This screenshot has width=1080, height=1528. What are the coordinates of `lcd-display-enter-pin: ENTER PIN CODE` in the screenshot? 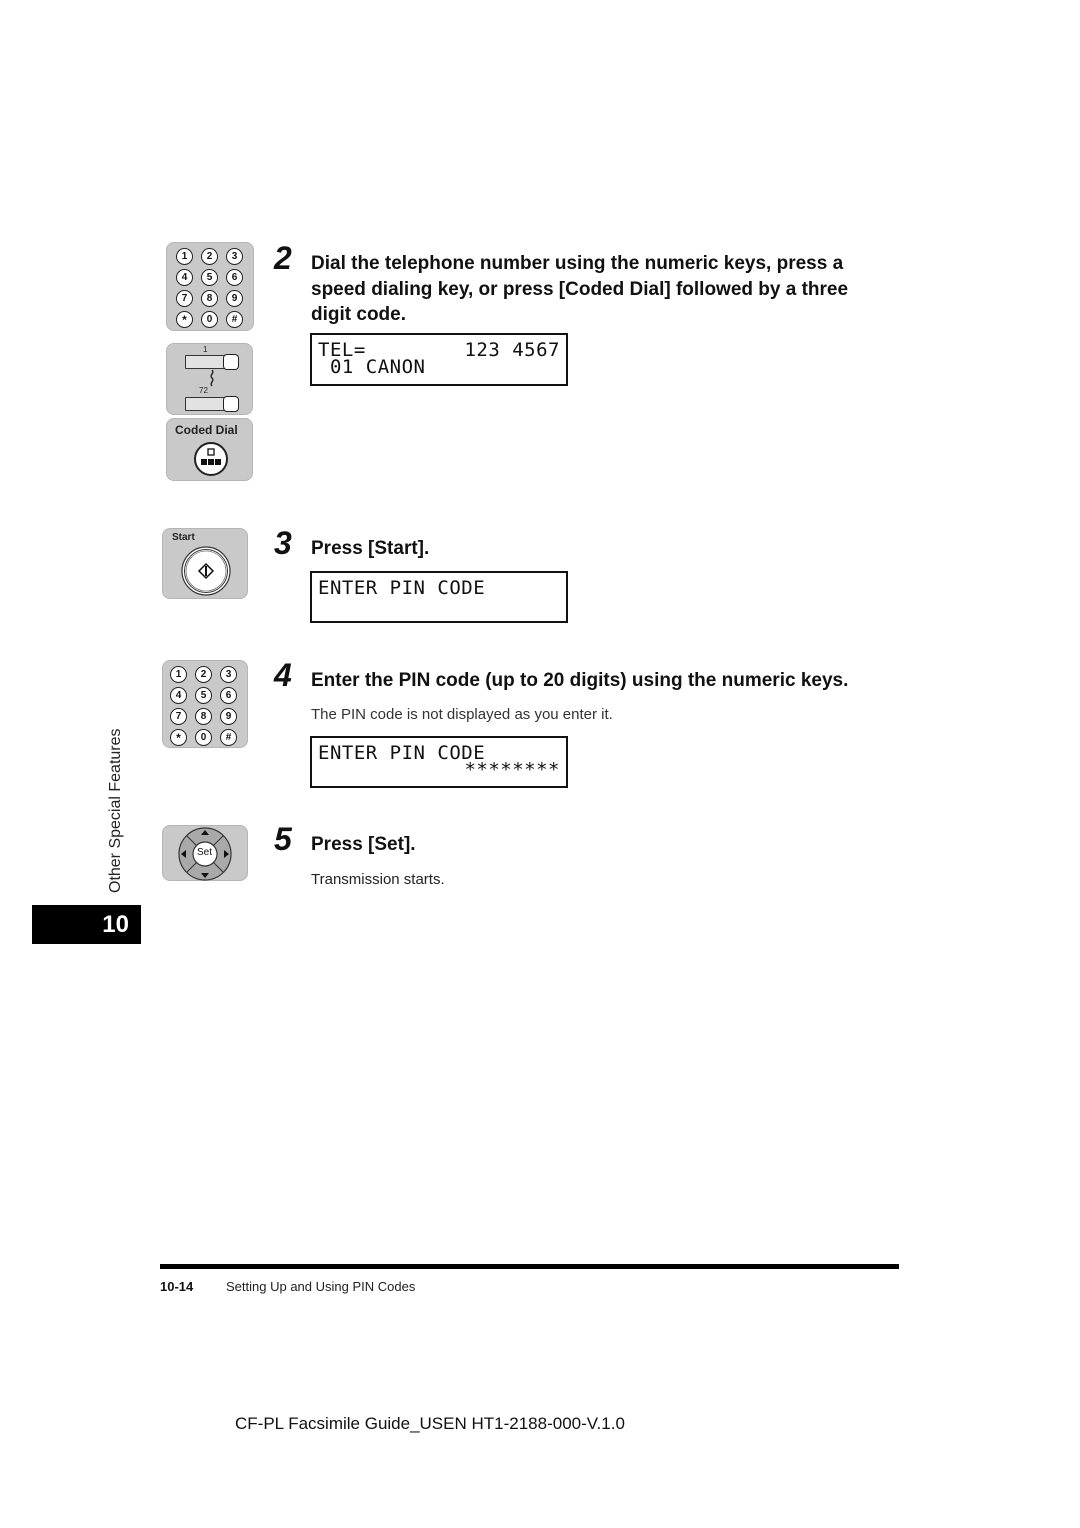 It's located at (439, 597).